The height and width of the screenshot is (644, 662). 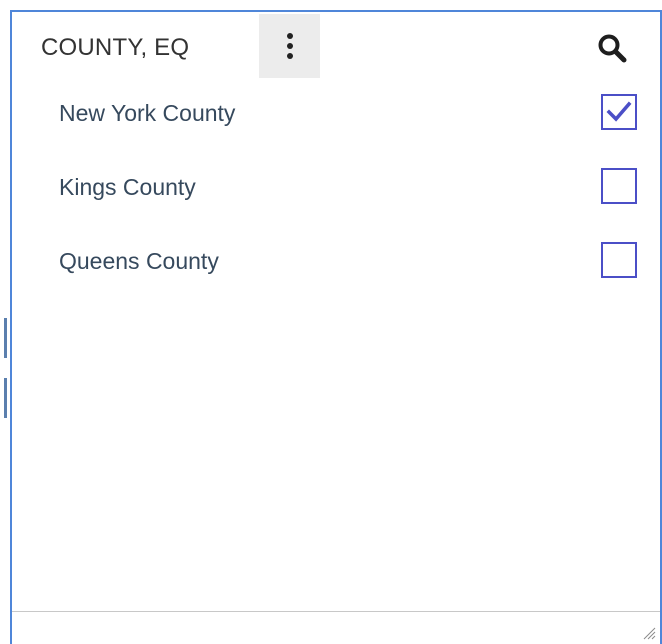 I want to click on checkmark-icon, so click(x=619, y=111).